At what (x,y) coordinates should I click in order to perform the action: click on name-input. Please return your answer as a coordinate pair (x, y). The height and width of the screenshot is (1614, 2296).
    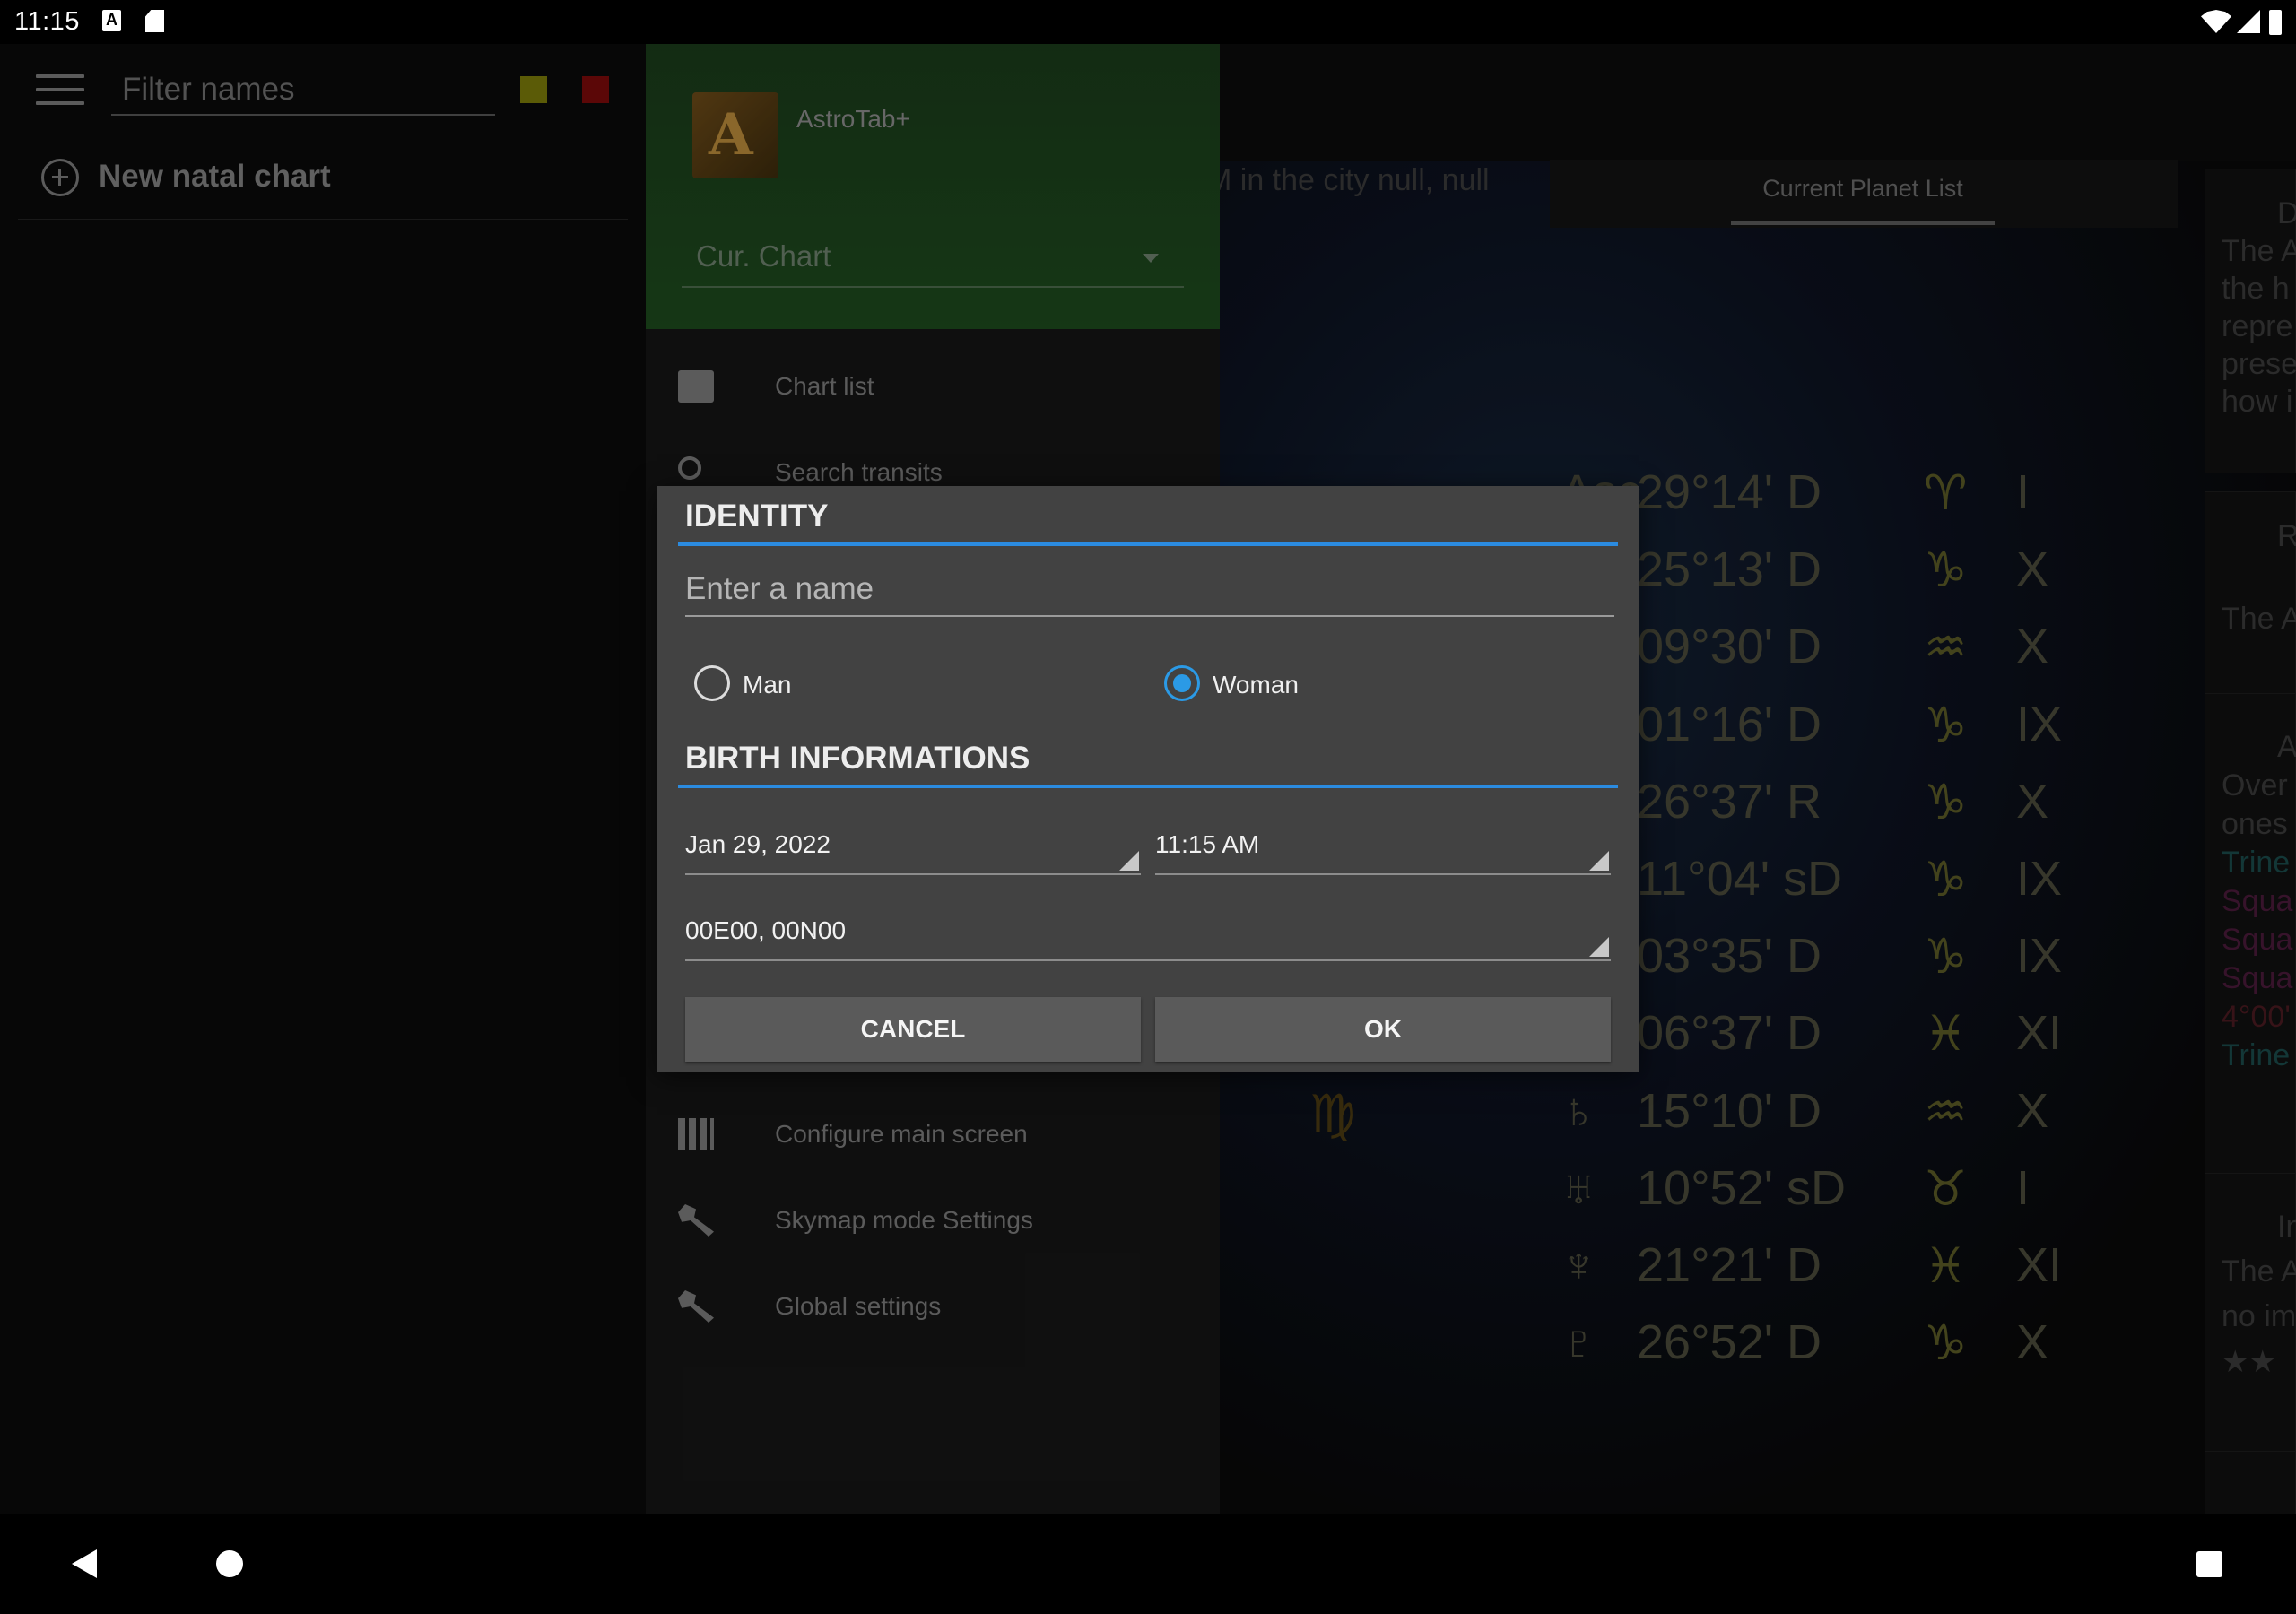
    Looking at the image, I should click on (1149, 590).